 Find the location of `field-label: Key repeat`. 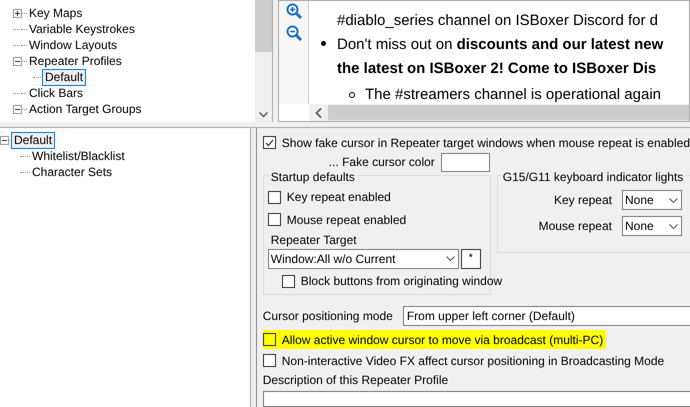

field-label: Key repeat is located at coordinates (583, 200).